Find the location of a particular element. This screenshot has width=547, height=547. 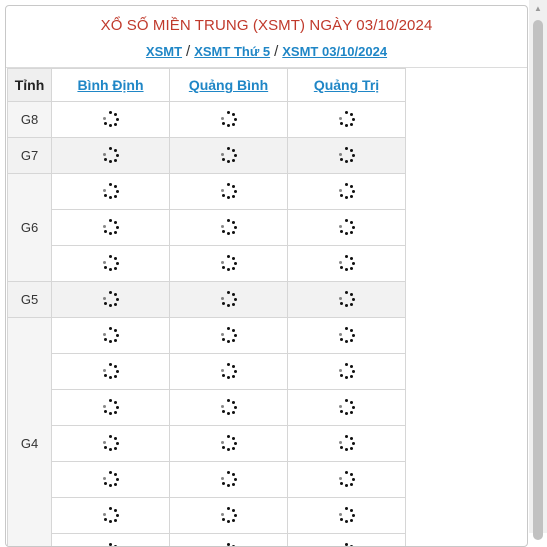

scroll-up-arrow-icon: ▲ is located at coordinates (538, 8).